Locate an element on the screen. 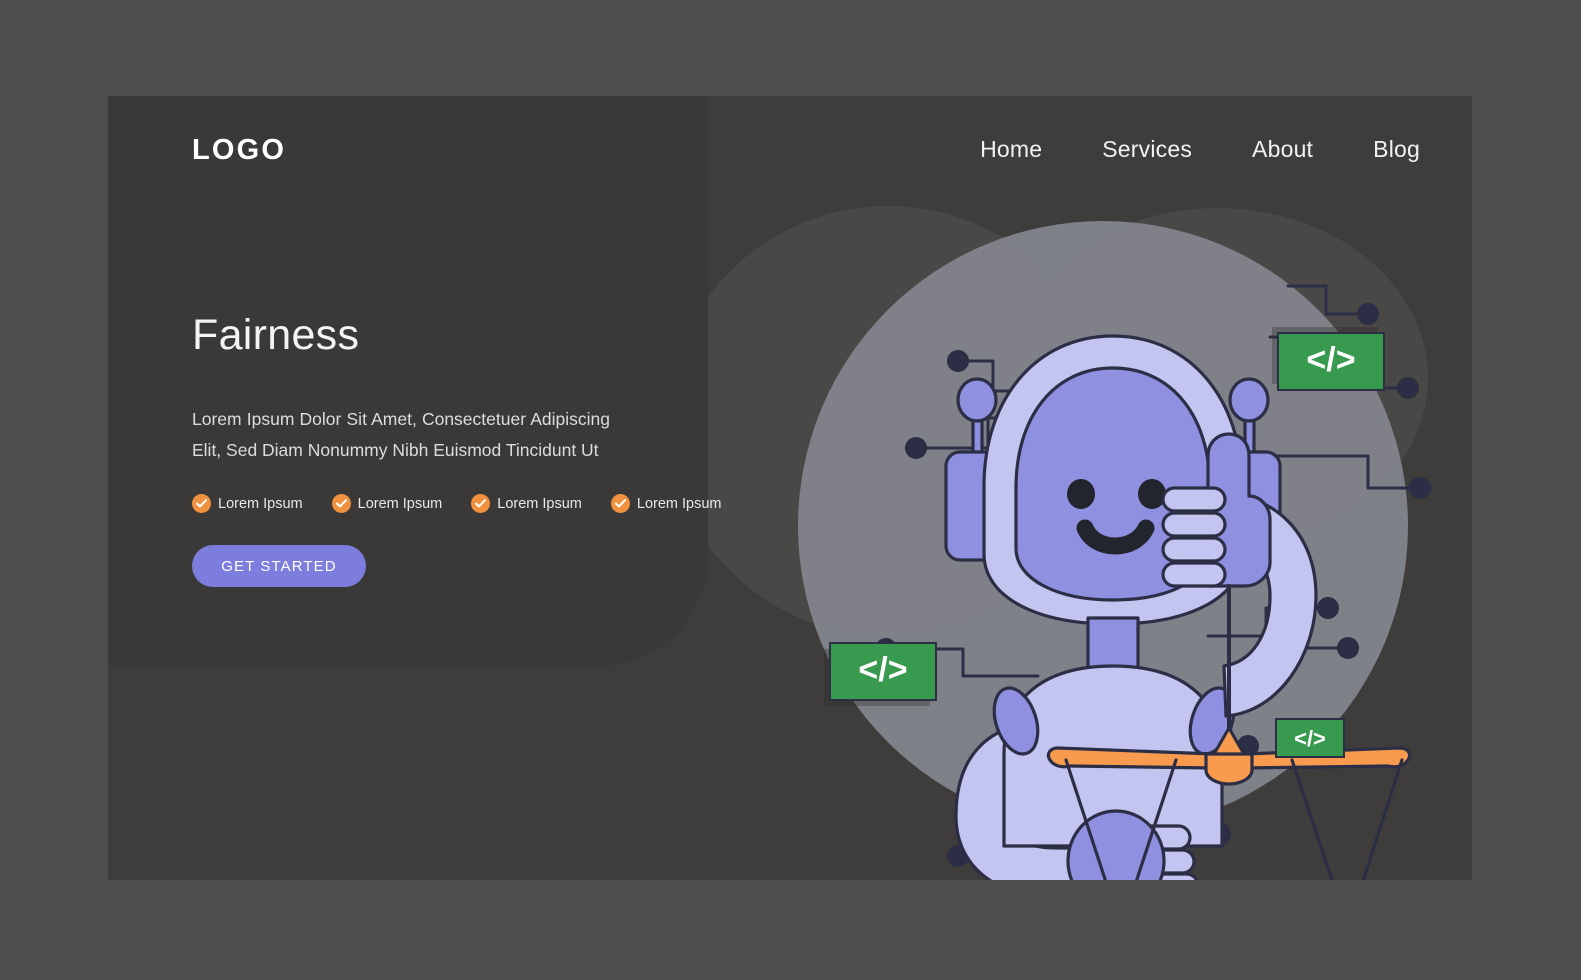  feature-item-3: Lorem Ipsum is located at coordinates (526, 503).